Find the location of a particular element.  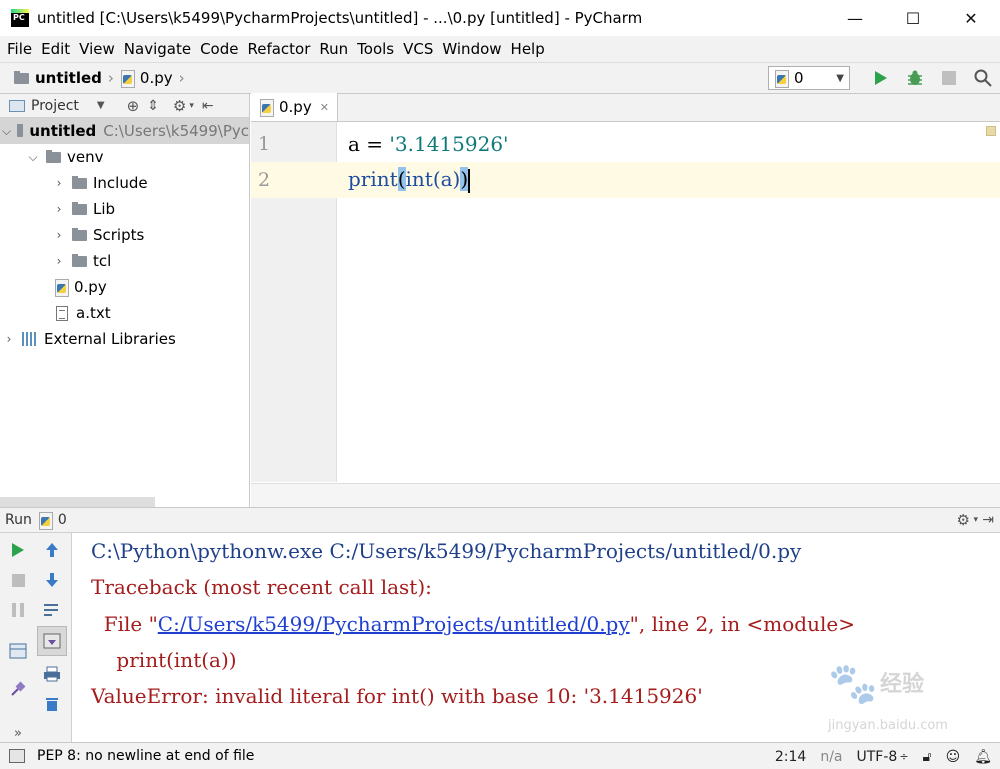

debug-button is located at coordinates (915, 78).